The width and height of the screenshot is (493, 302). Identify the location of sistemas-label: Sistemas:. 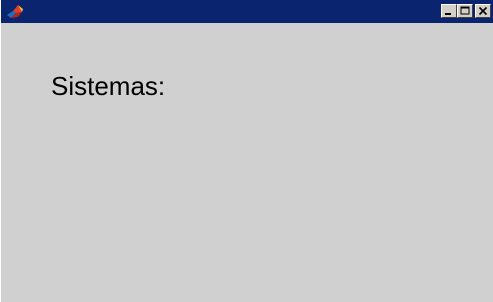
(108, 86).